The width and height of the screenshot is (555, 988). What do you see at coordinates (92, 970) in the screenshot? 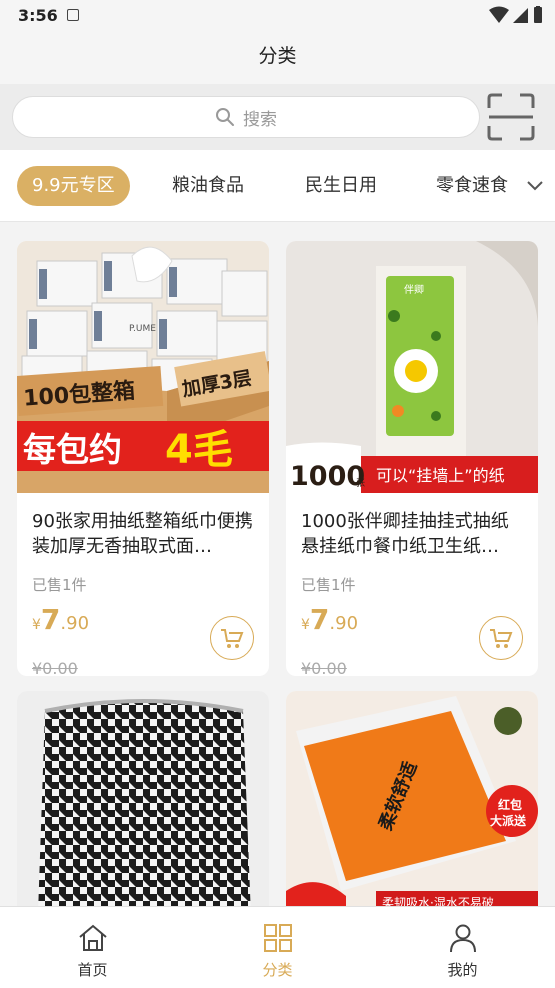
I see `nav-home-label: 首页` at bounding box center [92, 970].